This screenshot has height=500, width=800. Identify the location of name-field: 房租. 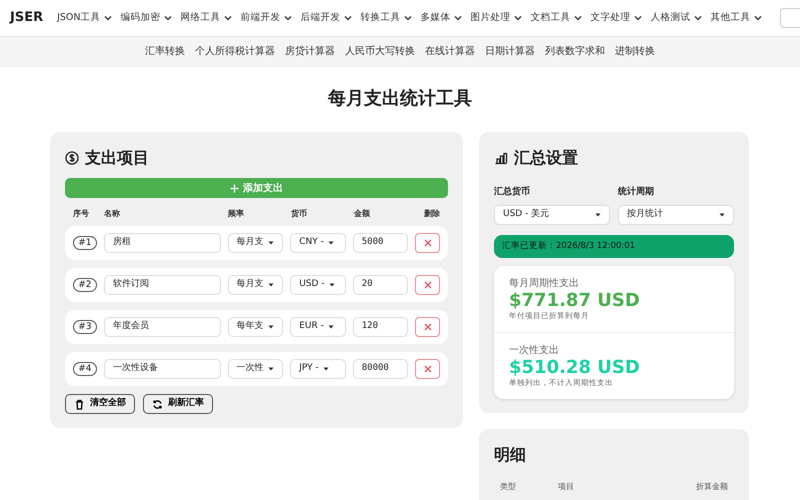
(162, 243).